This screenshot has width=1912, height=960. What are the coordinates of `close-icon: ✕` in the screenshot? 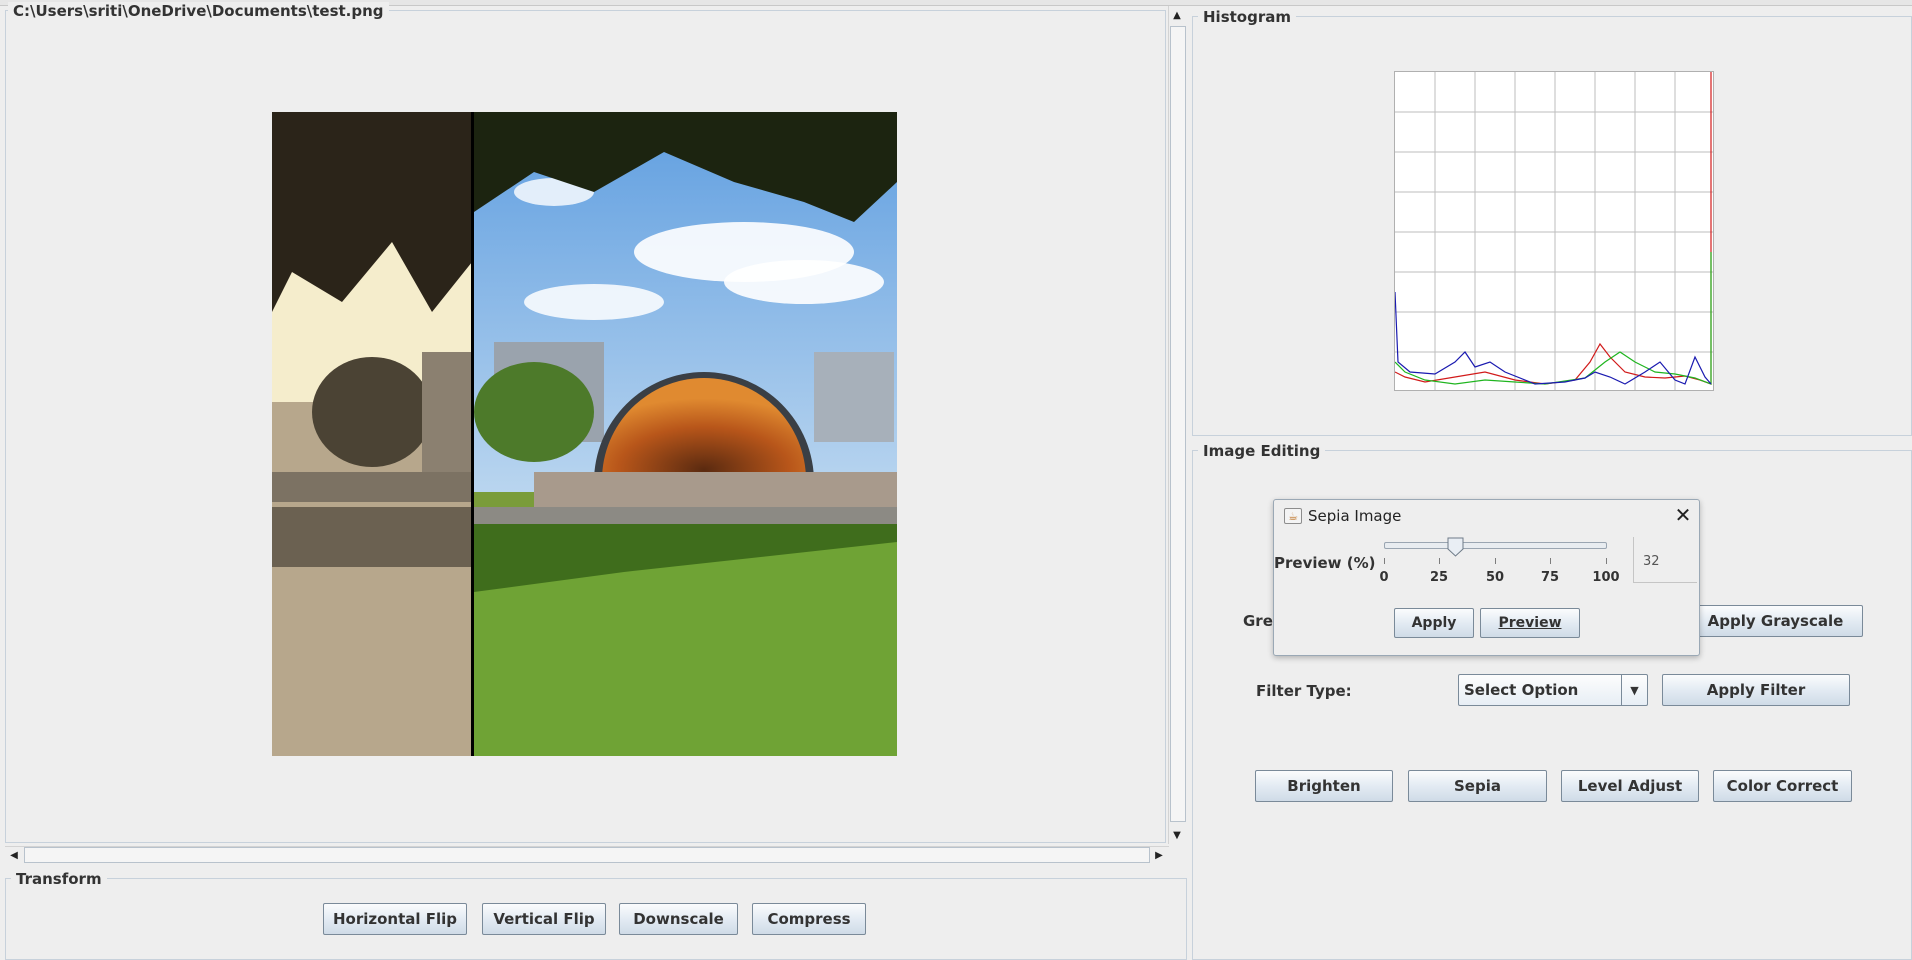 It's located at (1683, 515).